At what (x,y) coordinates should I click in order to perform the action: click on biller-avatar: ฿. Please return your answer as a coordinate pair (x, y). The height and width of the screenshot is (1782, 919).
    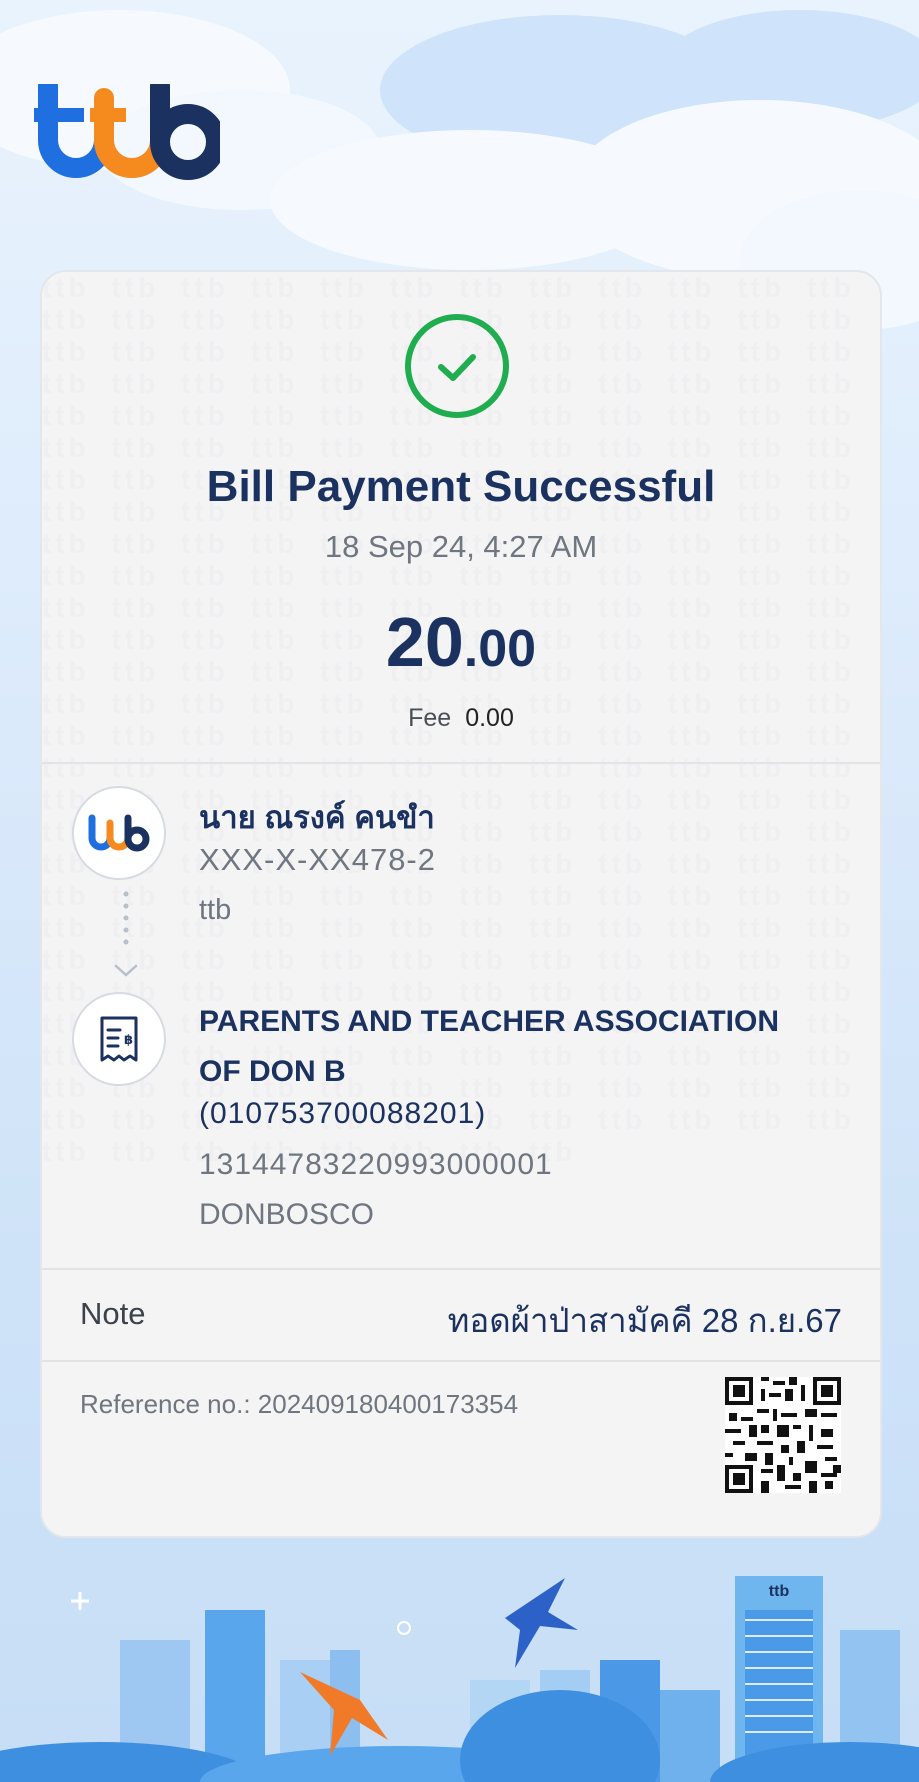
    Looking at the image, I should click on (119, 1039).